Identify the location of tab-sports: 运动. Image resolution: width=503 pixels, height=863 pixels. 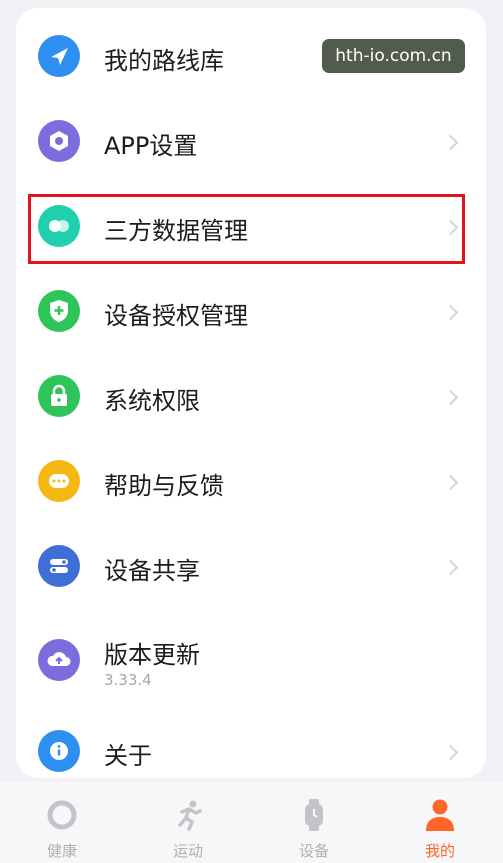
(188, 822).